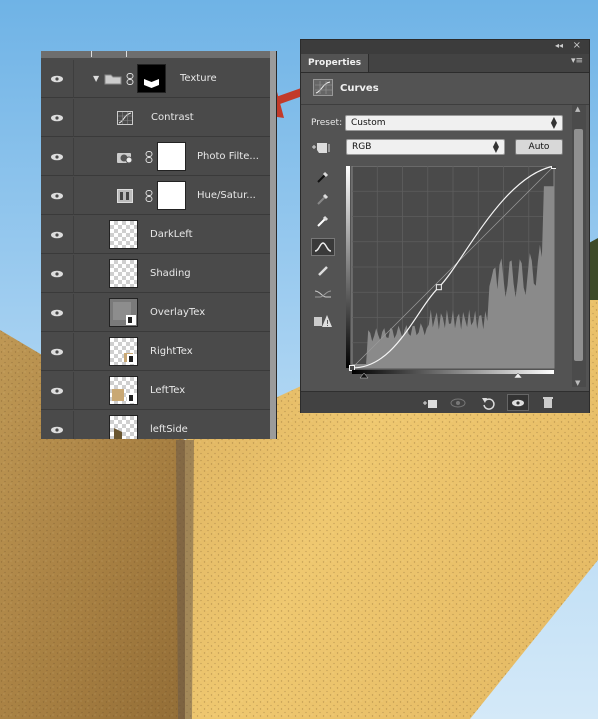 The image size is (598, 719). What do you see at coordinates (273, 245) in the screenshot?
I see `layers-scrollbar` at bounding box center [273, 245].